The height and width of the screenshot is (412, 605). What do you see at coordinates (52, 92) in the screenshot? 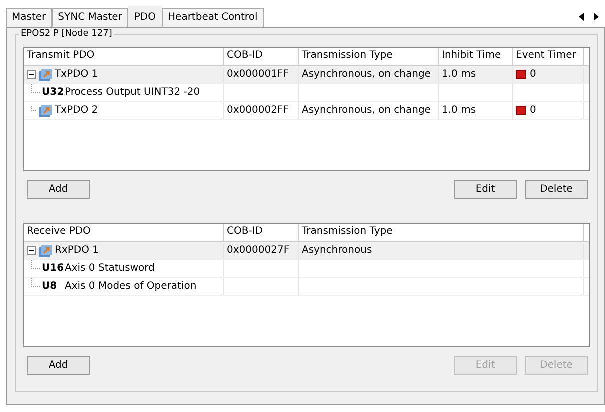
I see `data-type: U32` at bounding box center [52, 92].